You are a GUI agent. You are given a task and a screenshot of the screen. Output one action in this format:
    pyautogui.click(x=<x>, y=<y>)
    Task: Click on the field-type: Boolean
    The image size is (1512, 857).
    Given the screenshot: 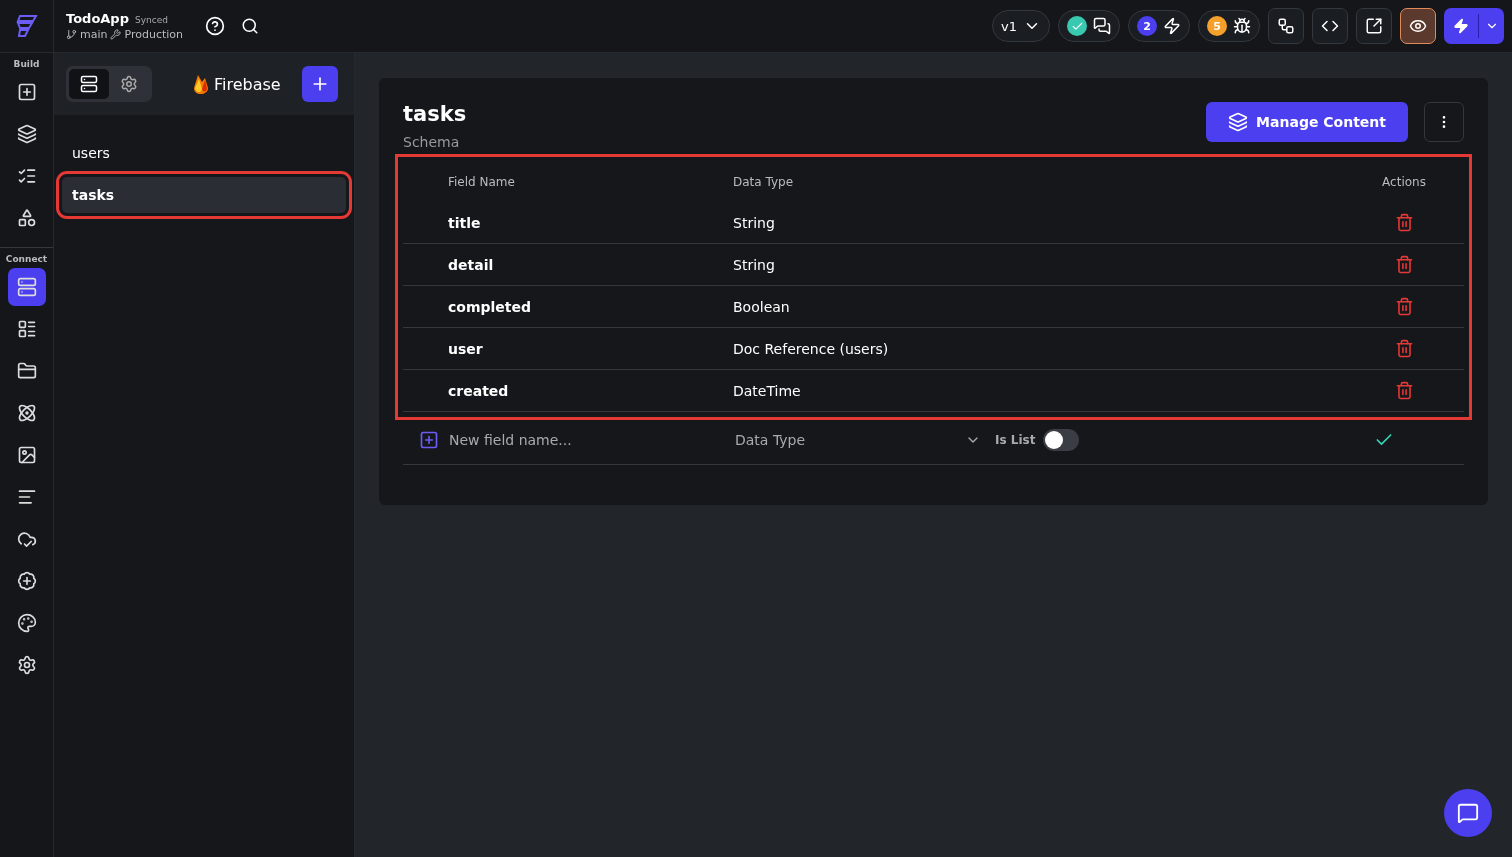 What is the action you would take?
    pyautogui.click(x=761, y=306)
    